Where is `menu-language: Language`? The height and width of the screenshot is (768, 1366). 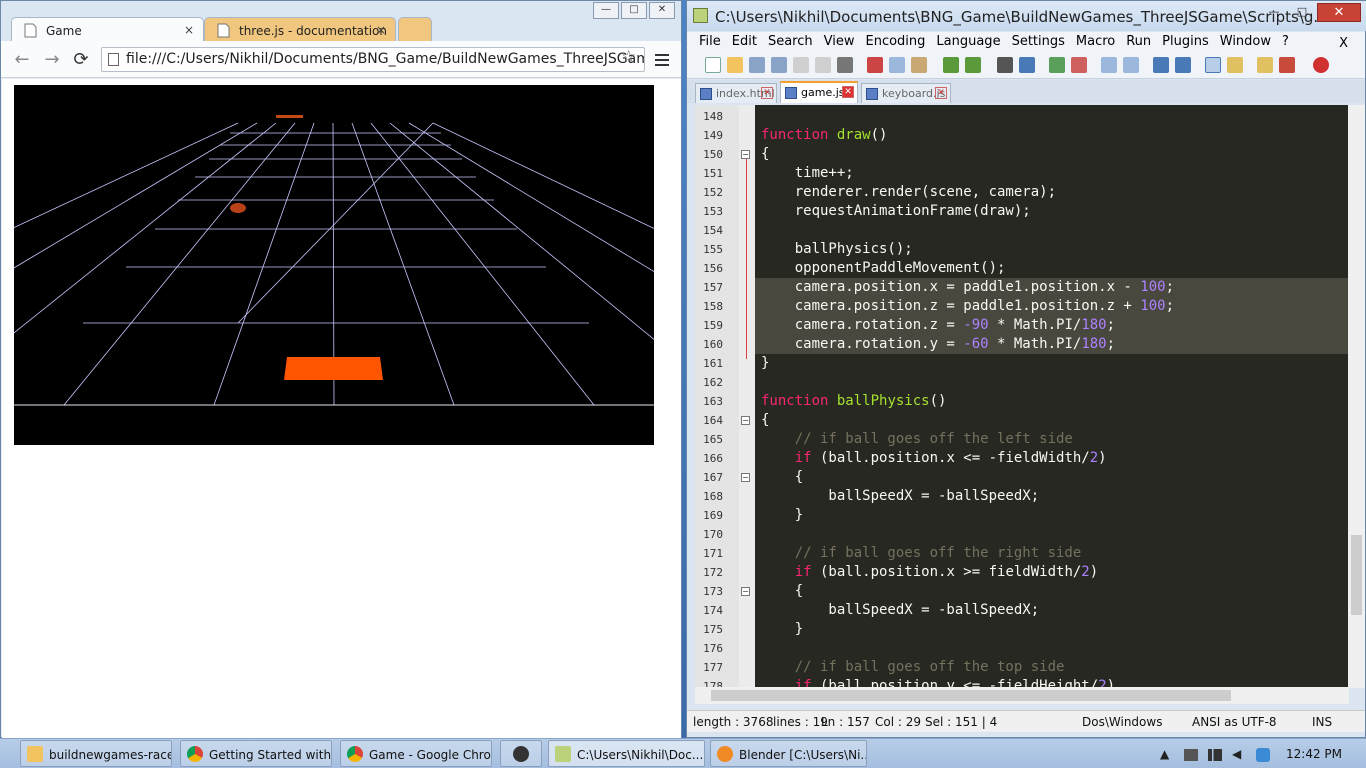 menu-language: Language is located at coordinates (970, 42).